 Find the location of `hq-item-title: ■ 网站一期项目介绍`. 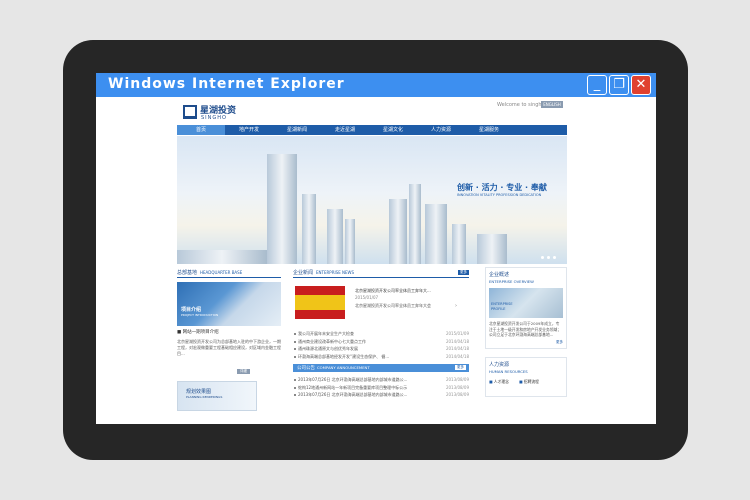

hq-item-title: ■ 网站一期项目介绍 is located at coordinates (229, 333).